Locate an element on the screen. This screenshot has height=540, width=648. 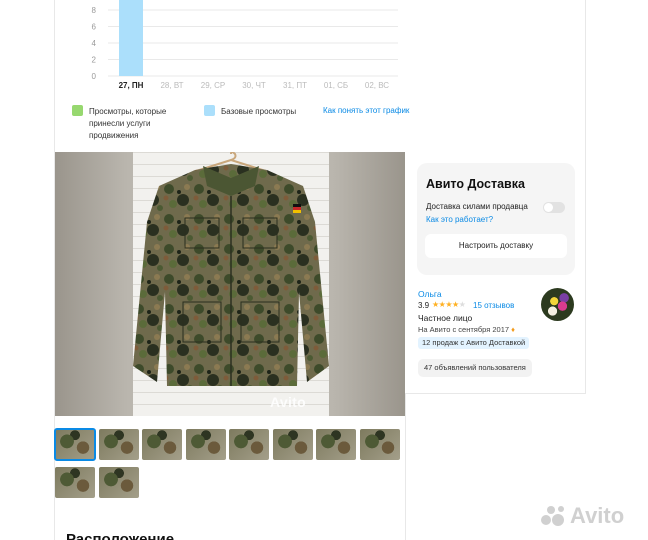
delivery-toggle is located at coordinates (554, 207).